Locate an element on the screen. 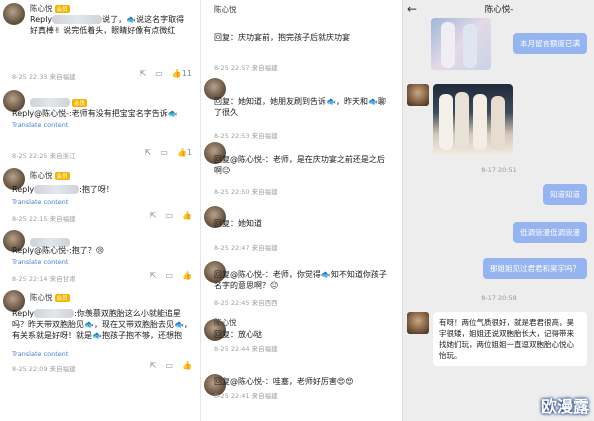  comment-text: 回复@陈心悦-：老师，是在庆功宴之前还是之后啊😐 is located at coordinates (299, 165).